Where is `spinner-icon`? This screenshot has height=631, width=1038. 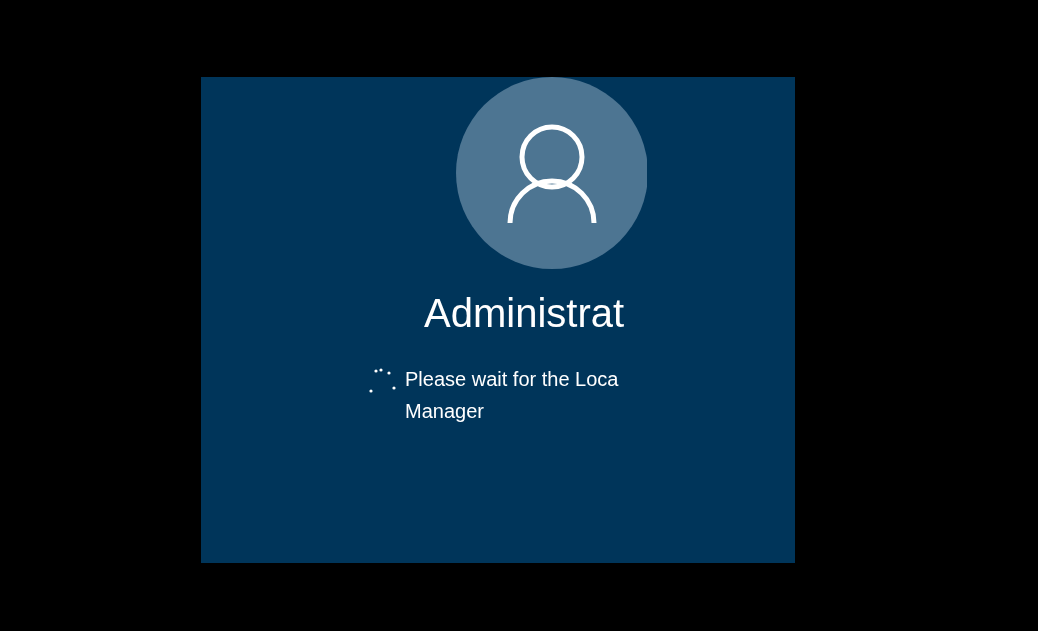
spinner-icon is located at coordinates (383, 380).